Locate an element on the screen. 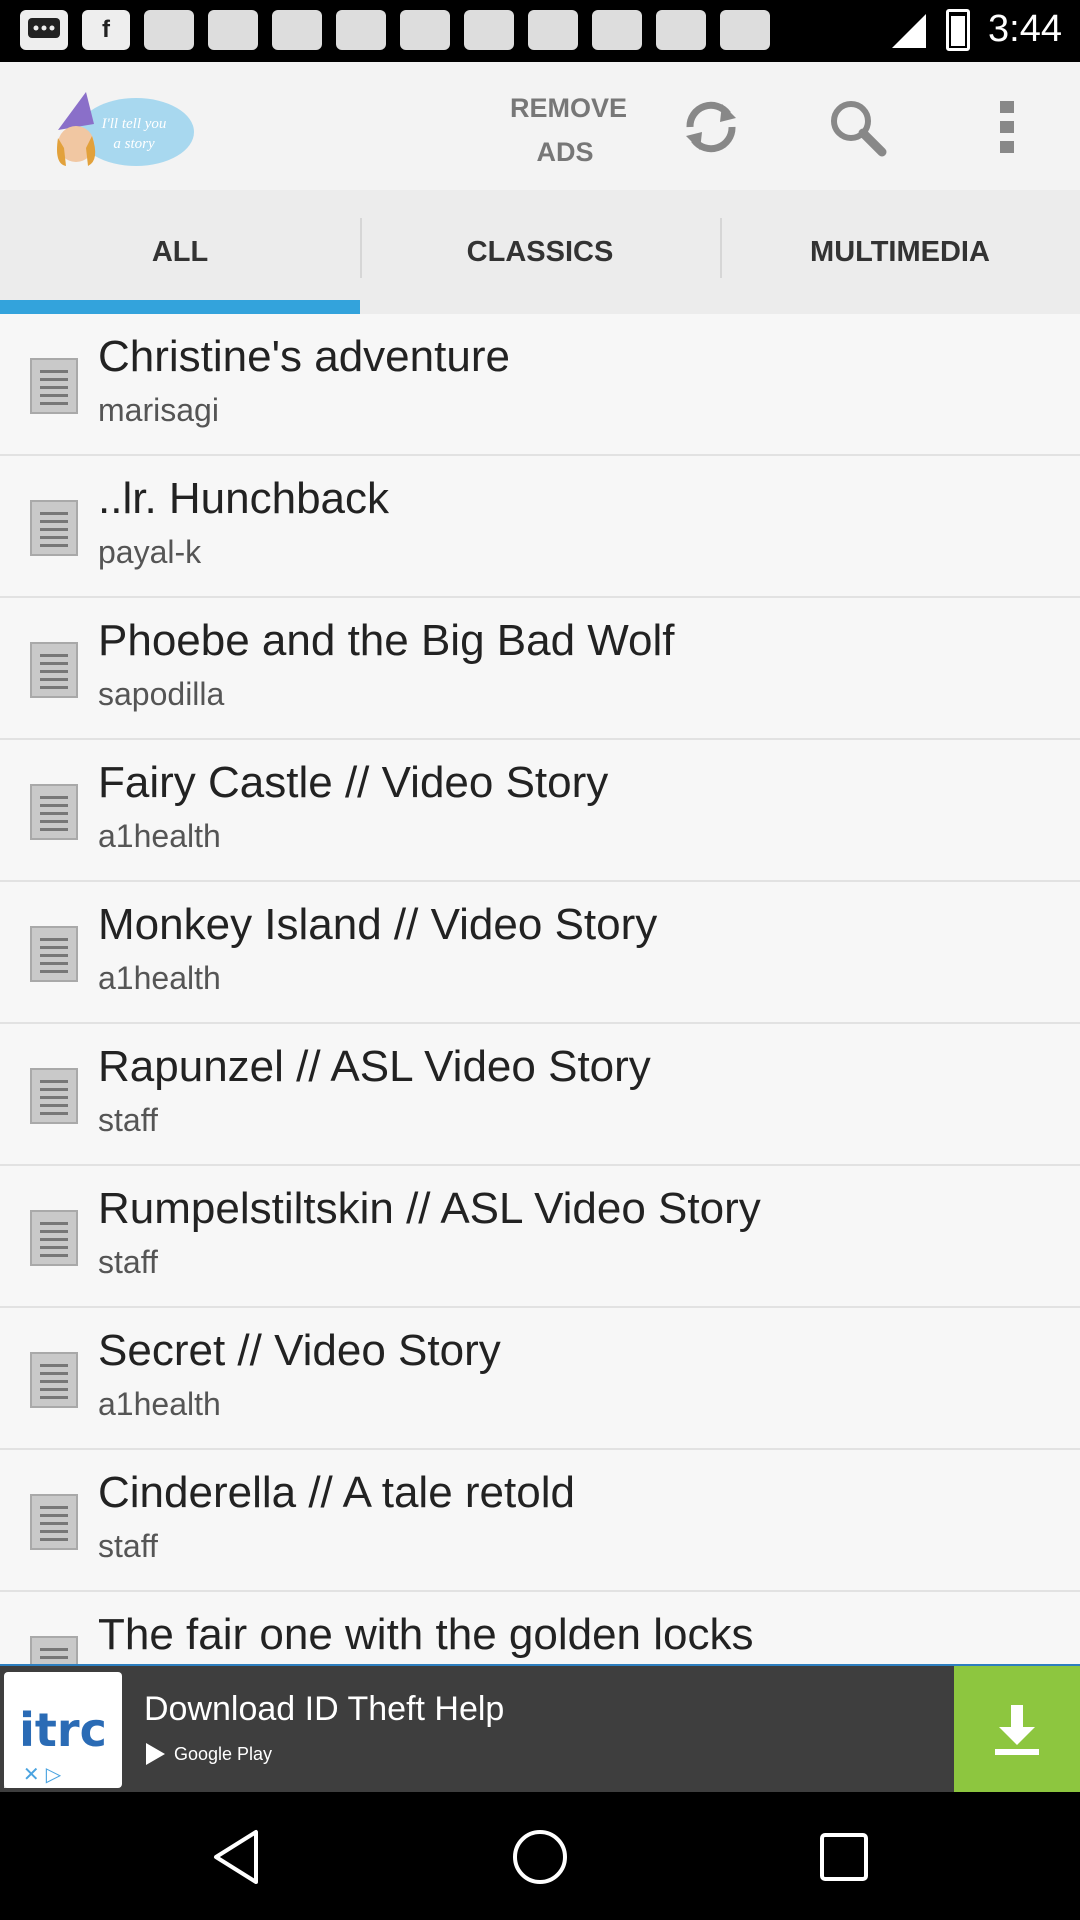 Image resolution: width=1080 pixels, height=1920 pixels. story-title: Rumpelstiltskin // ASL Video Story is located at coordinates (429, 1208).